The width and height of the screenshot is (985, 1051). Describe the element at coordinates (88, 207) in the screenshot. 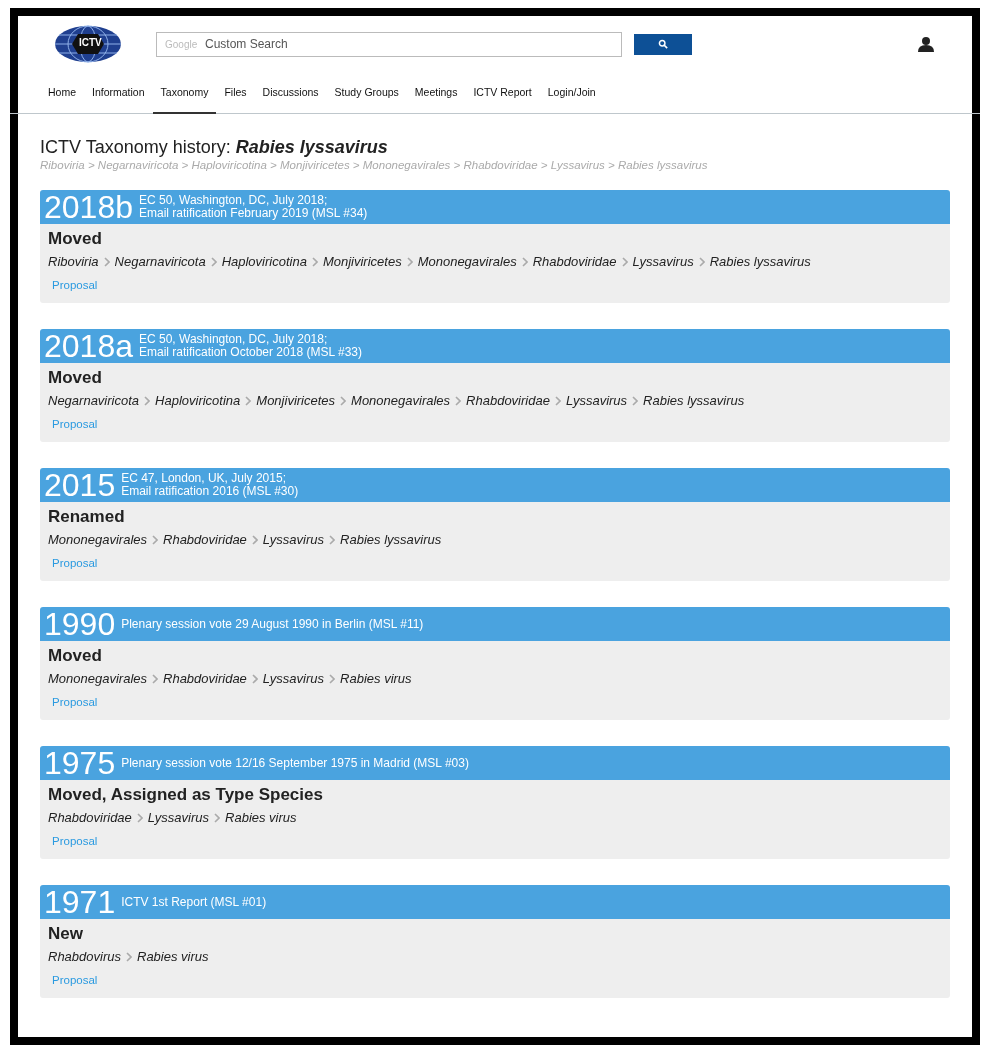

I see `year-label: 2018b` at that location.